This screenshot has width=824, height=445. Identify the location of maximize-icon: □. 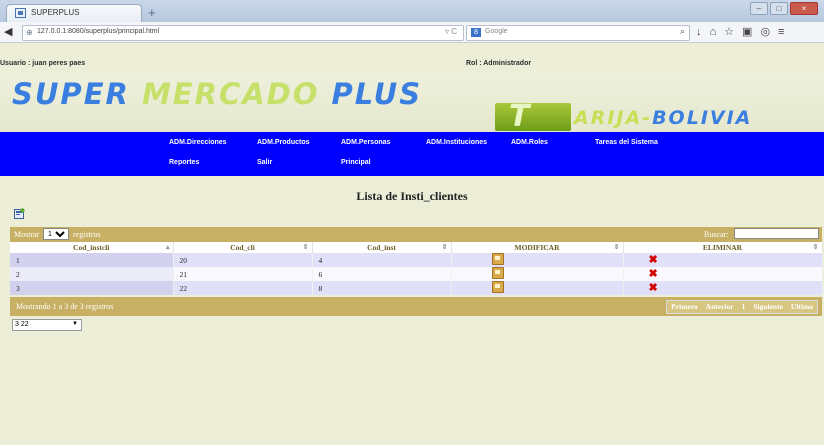
(779, 8).